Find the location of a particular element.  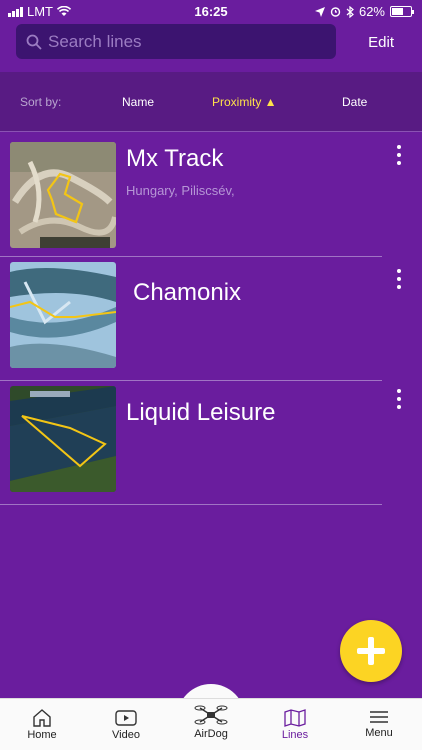

status-bar: LMT 16:25 62% is located at coordinates (211, 11).